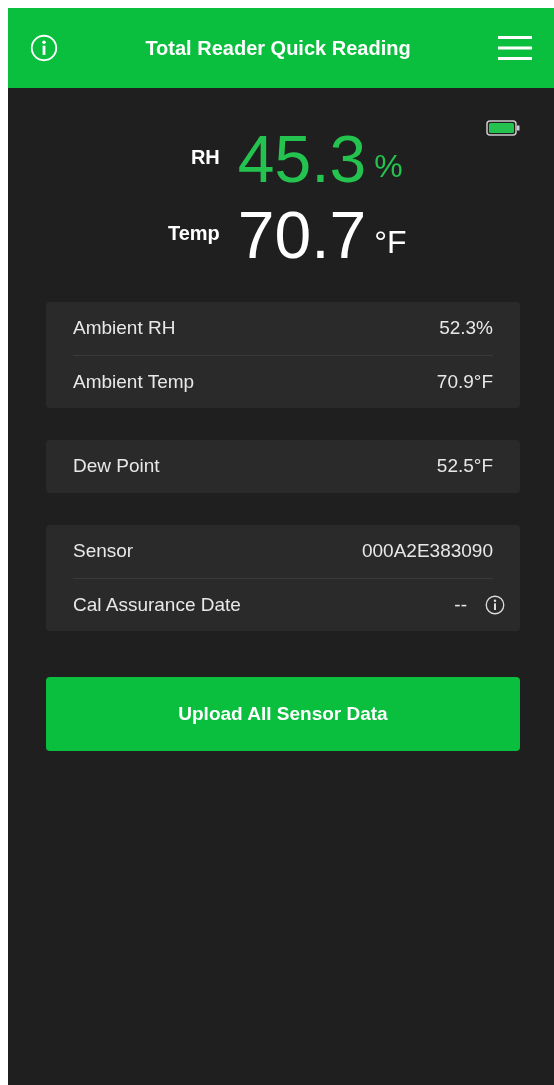 The image size is (554, 1085). What do you see at coordinates (464, 466) in the screenshot?
I see `row-value: 52.5°F` at bounding box center [464, 466].